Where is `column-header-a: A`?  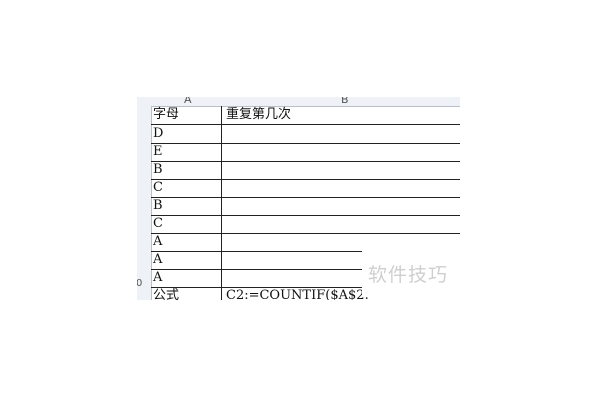 column-header-a: A is located at coordinates (188, 101).